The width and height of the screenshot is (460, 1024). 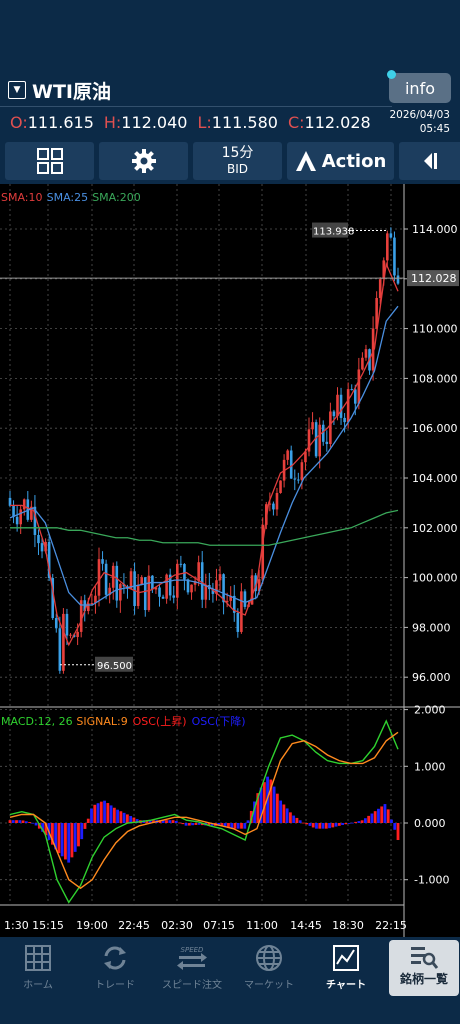 What do you see at coordinates (219, 925) in the screenshot?
I see `x-tick-label: 07:15` at bounding box center [219, 925].